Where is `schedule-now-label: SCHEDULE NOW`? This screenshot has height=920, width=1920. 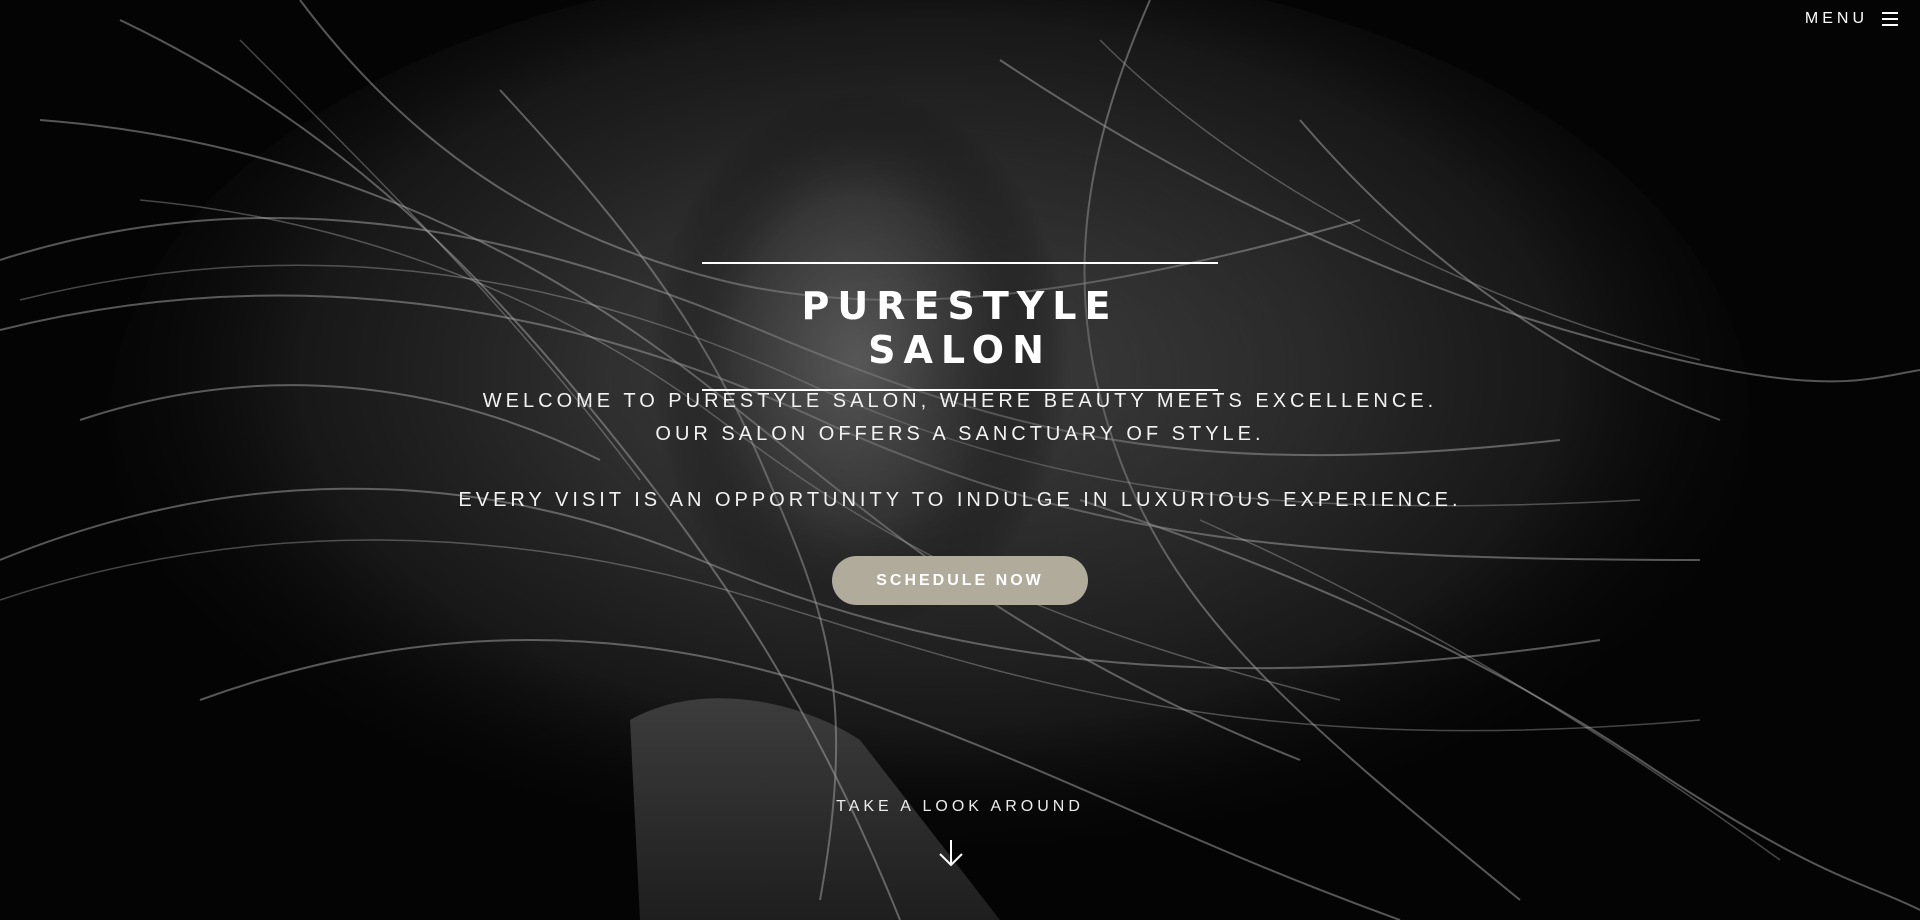 schedule-now-label: SCHEDULE NOW is located at coordinates (960, 580).